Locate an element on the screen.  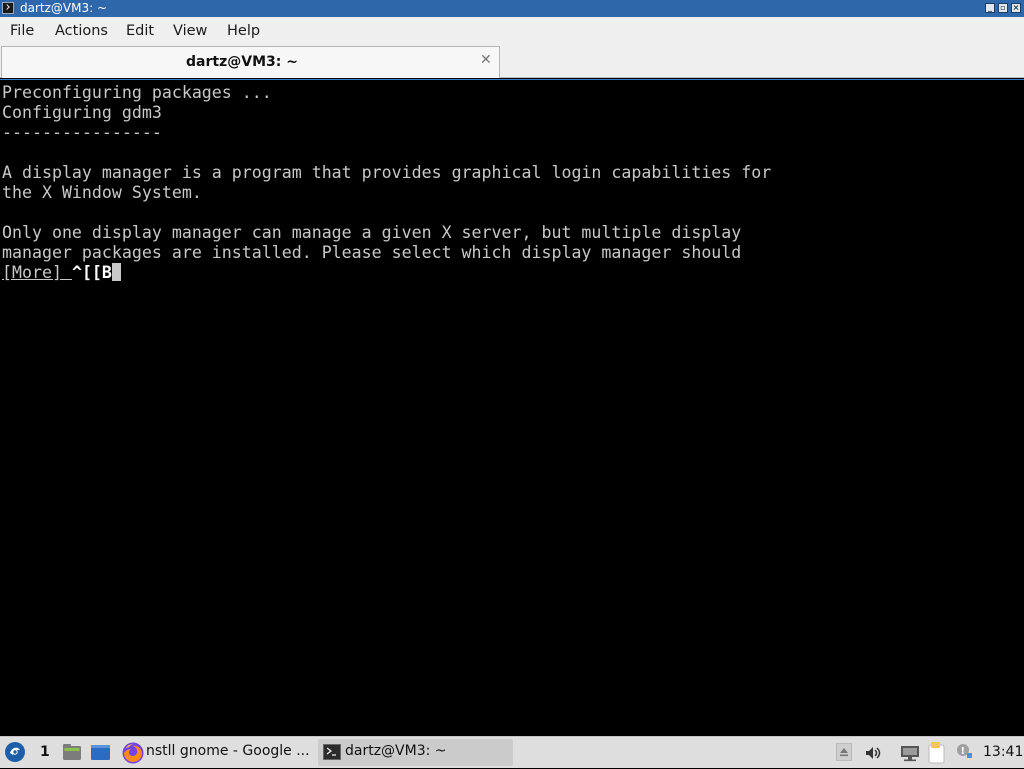
firefox-icon is located at coordinates (133, 753).